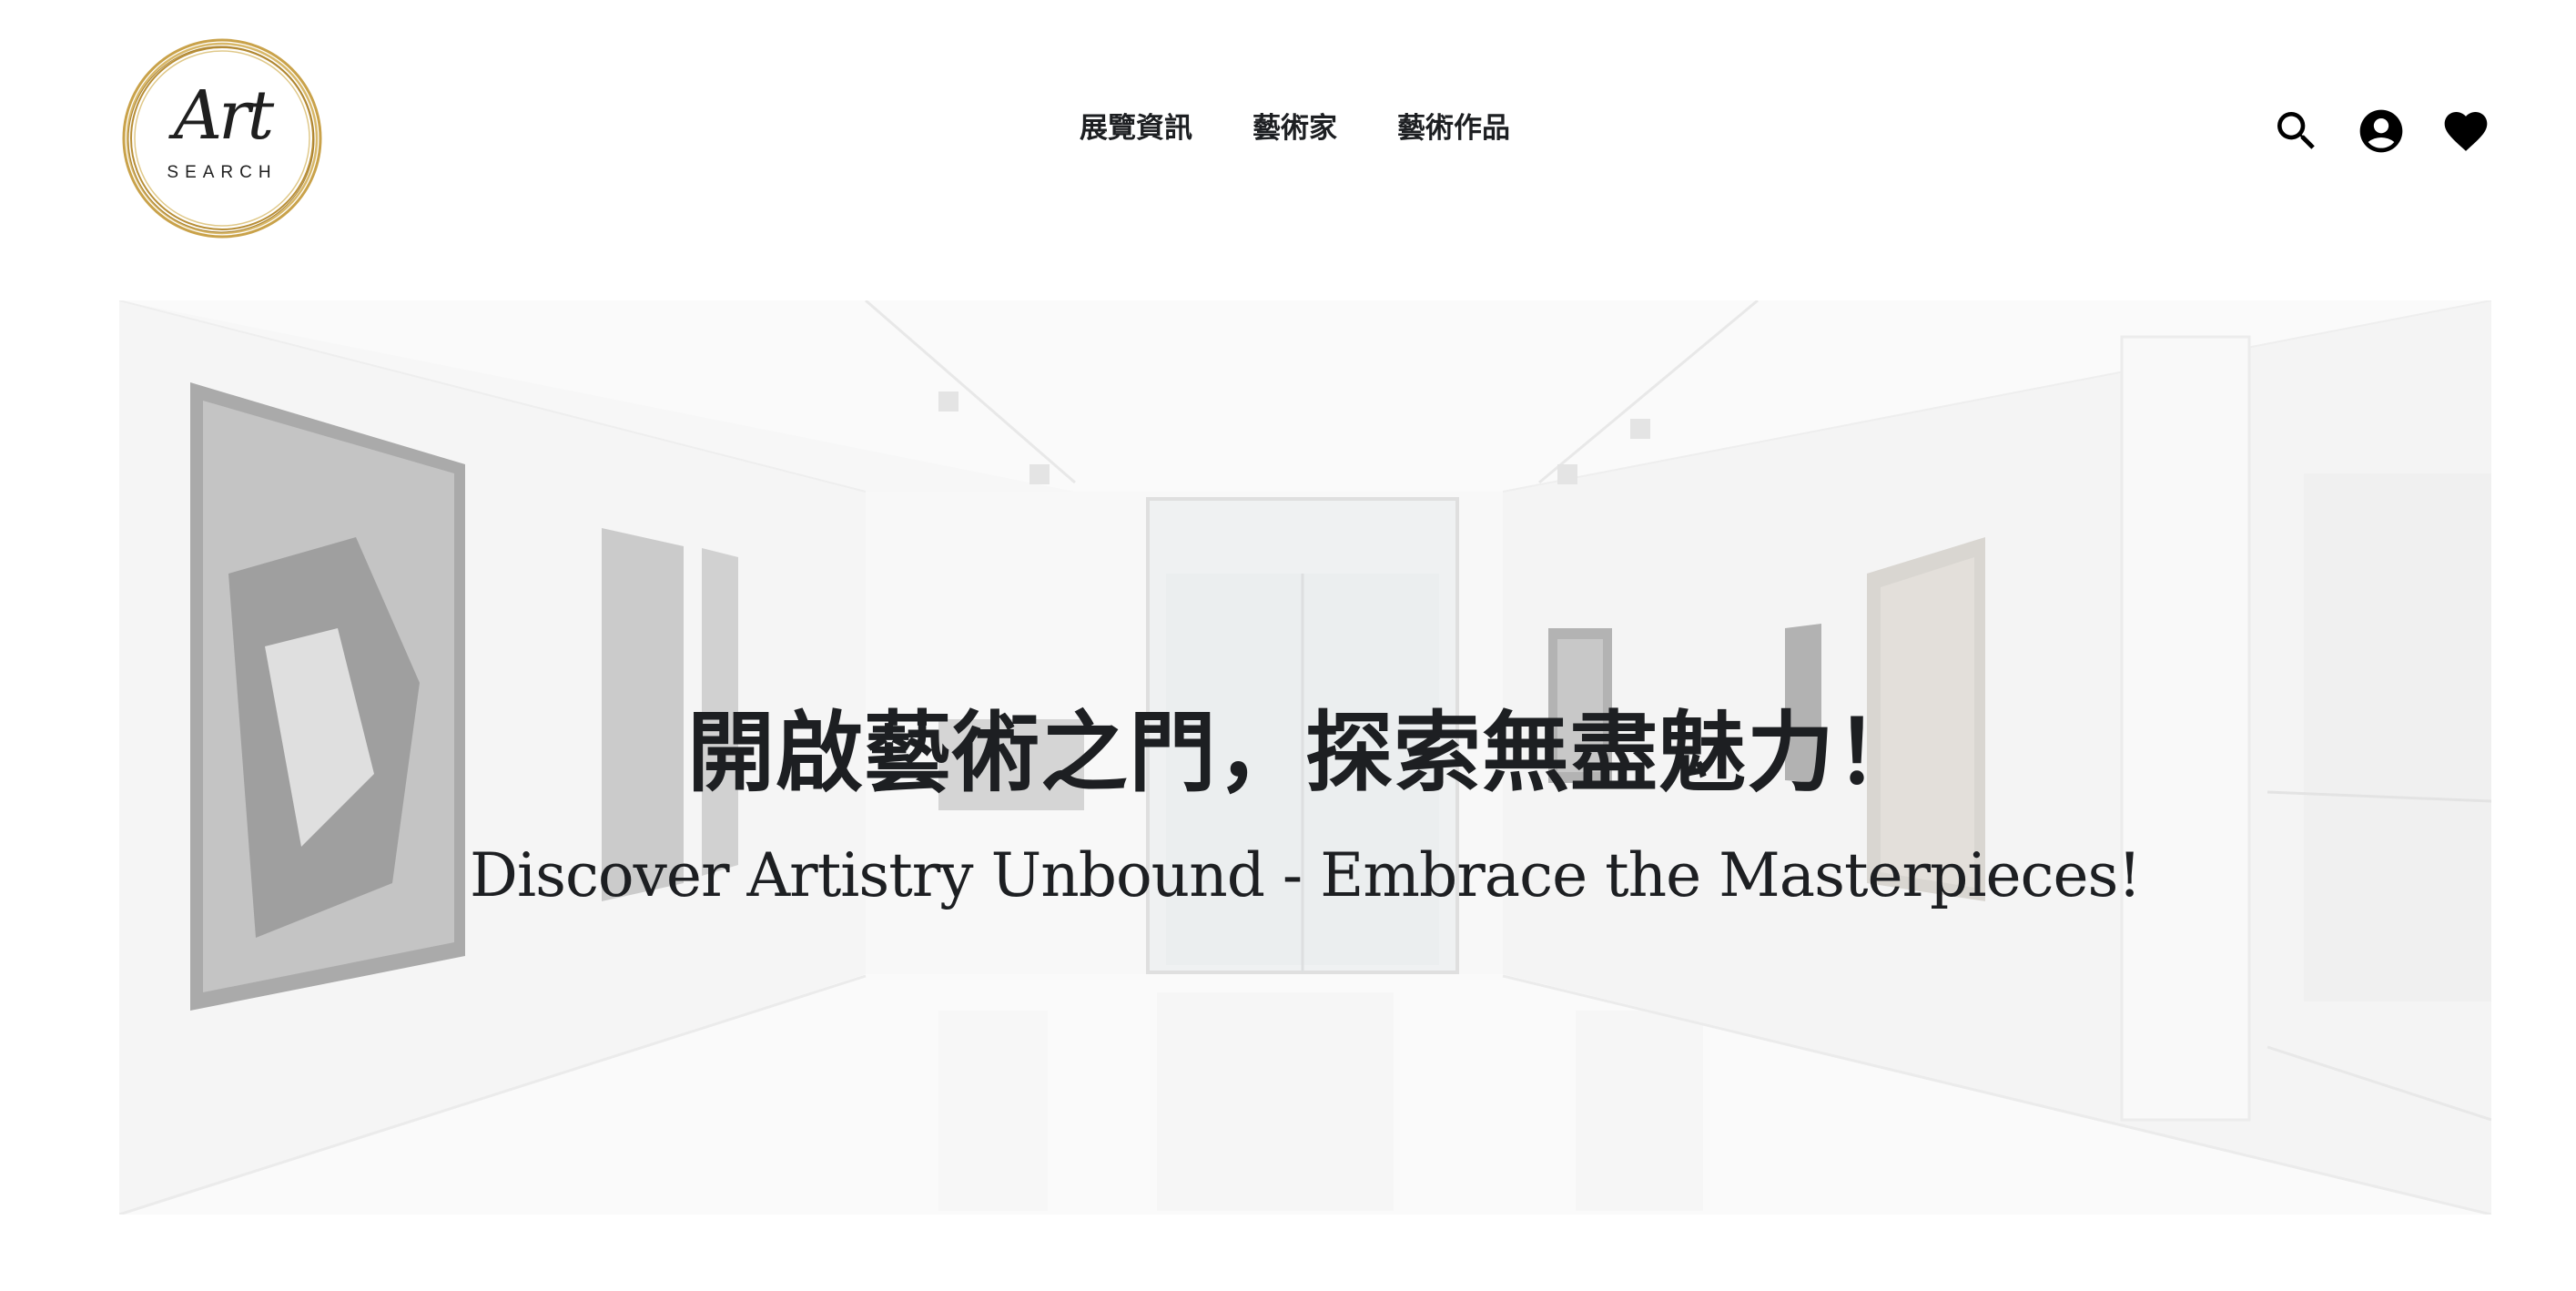 This screenshot has height=1291, width=2576. What do you see at coordinates (2465, 131) in the screenshot?
I see `favorites-heart-icon` at bounding box center [2465, 131].